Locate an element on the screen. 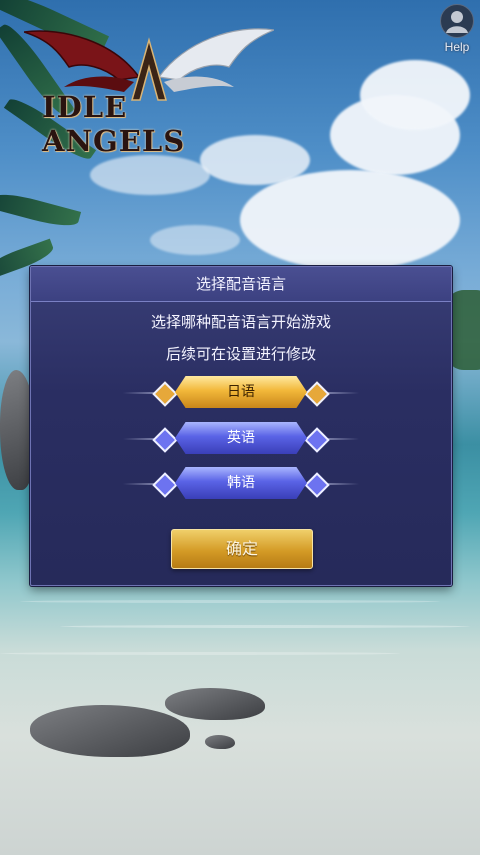 This screenshot has height=855, width=480. option-row-korean: 韩语 is located at coordinates (241, 484).